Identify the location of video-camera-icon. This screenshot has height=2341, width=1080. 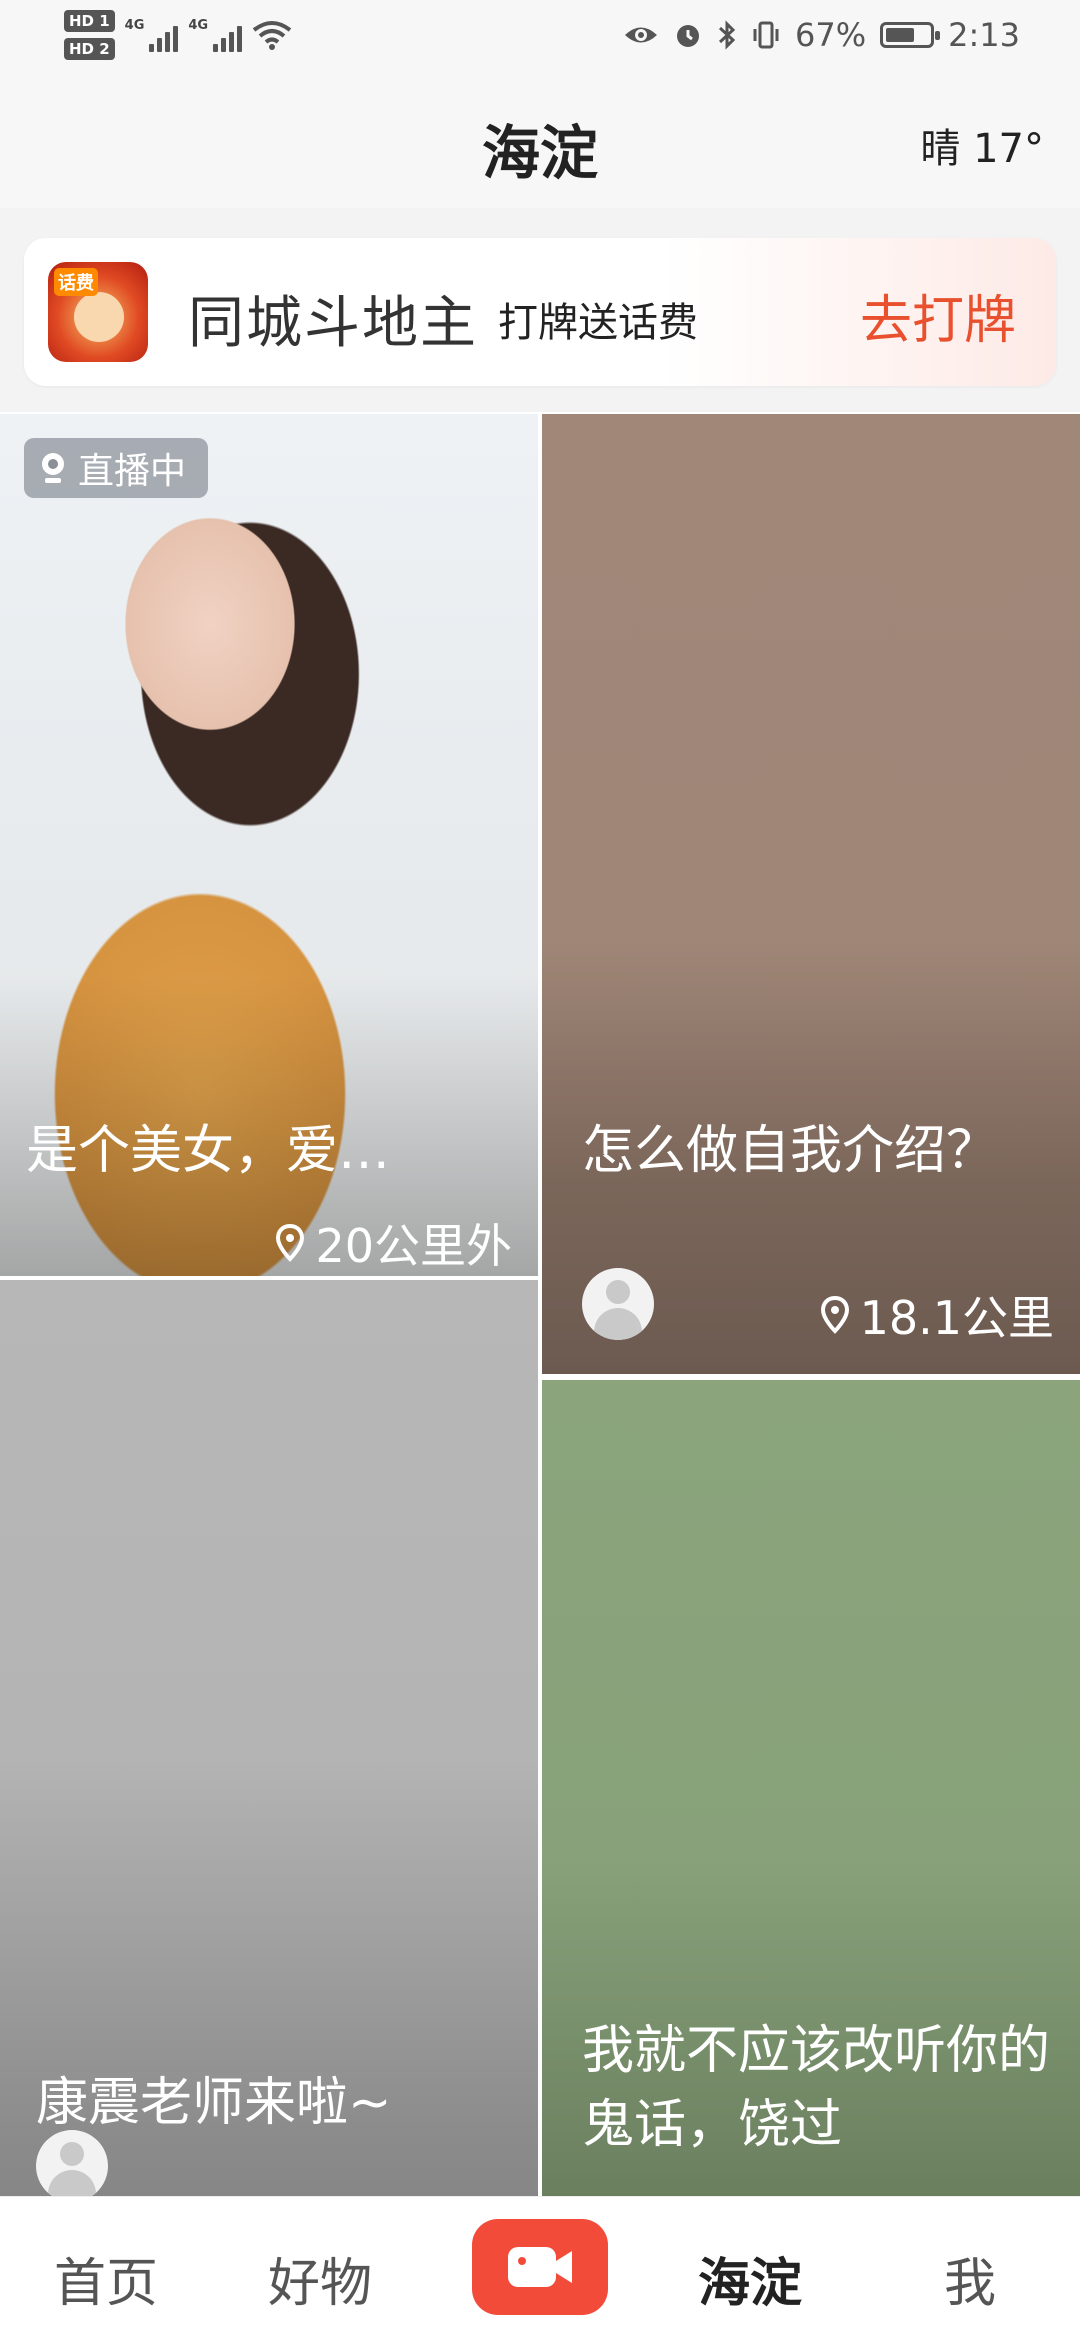
(540, 2267).